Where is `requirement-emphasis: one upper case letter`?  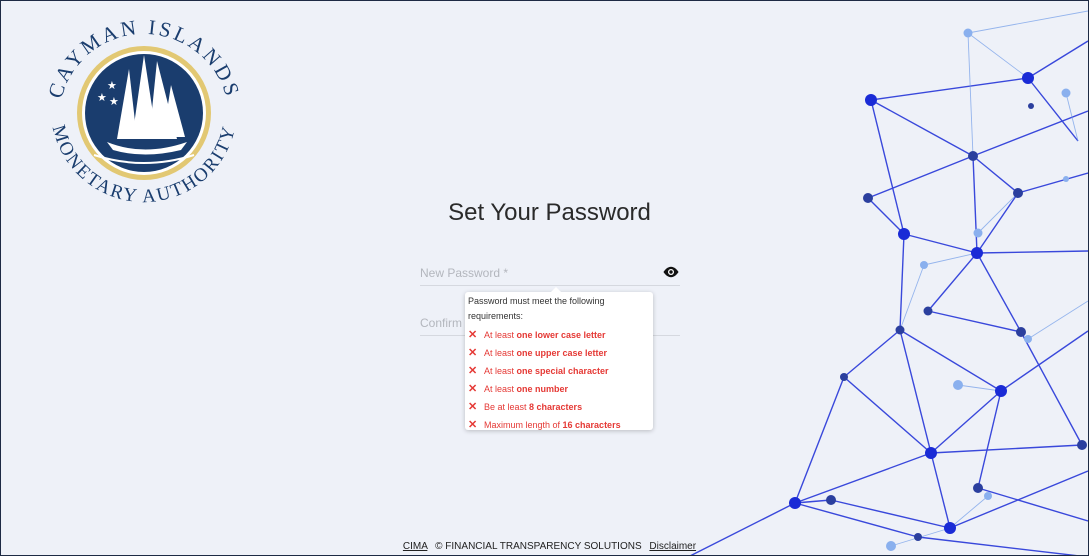
requirement-emphasis: one upper case letter is located at coordinates (562, 353).